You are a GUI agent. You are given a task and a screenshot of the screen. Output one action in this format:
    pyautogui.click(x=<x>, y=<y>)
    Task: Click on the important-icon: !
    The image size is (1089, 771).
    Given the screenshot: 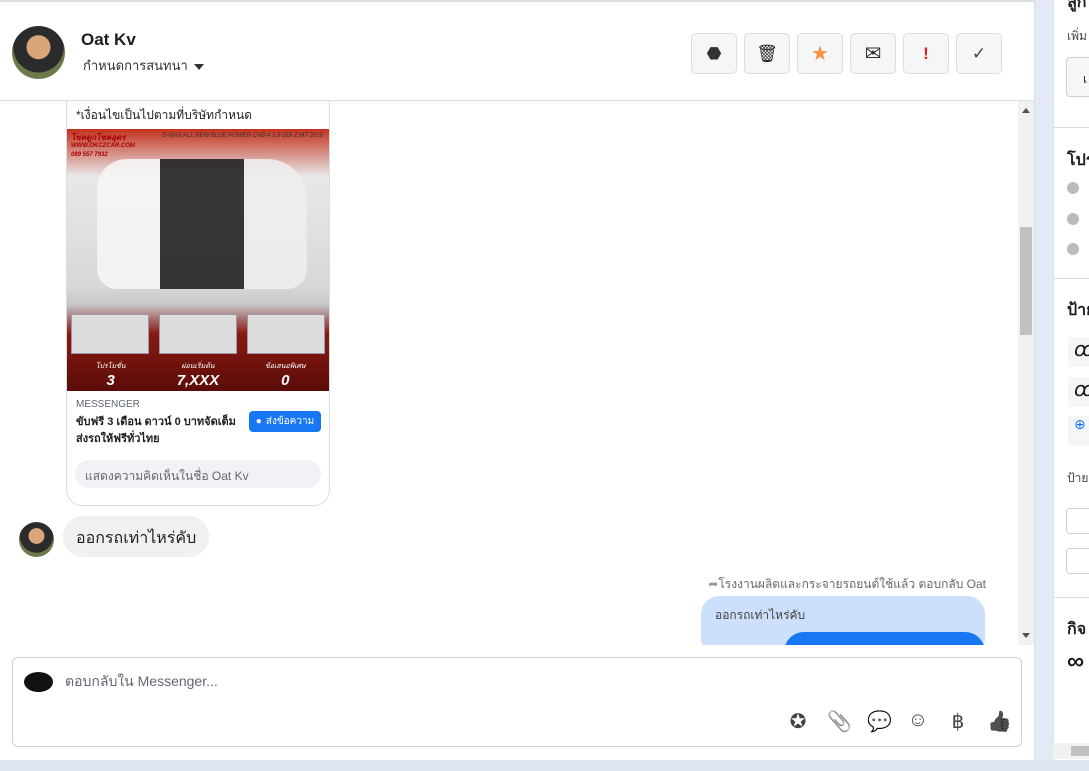 What is the action you would take?
    pyautogui.click(x=926, y=53)
    